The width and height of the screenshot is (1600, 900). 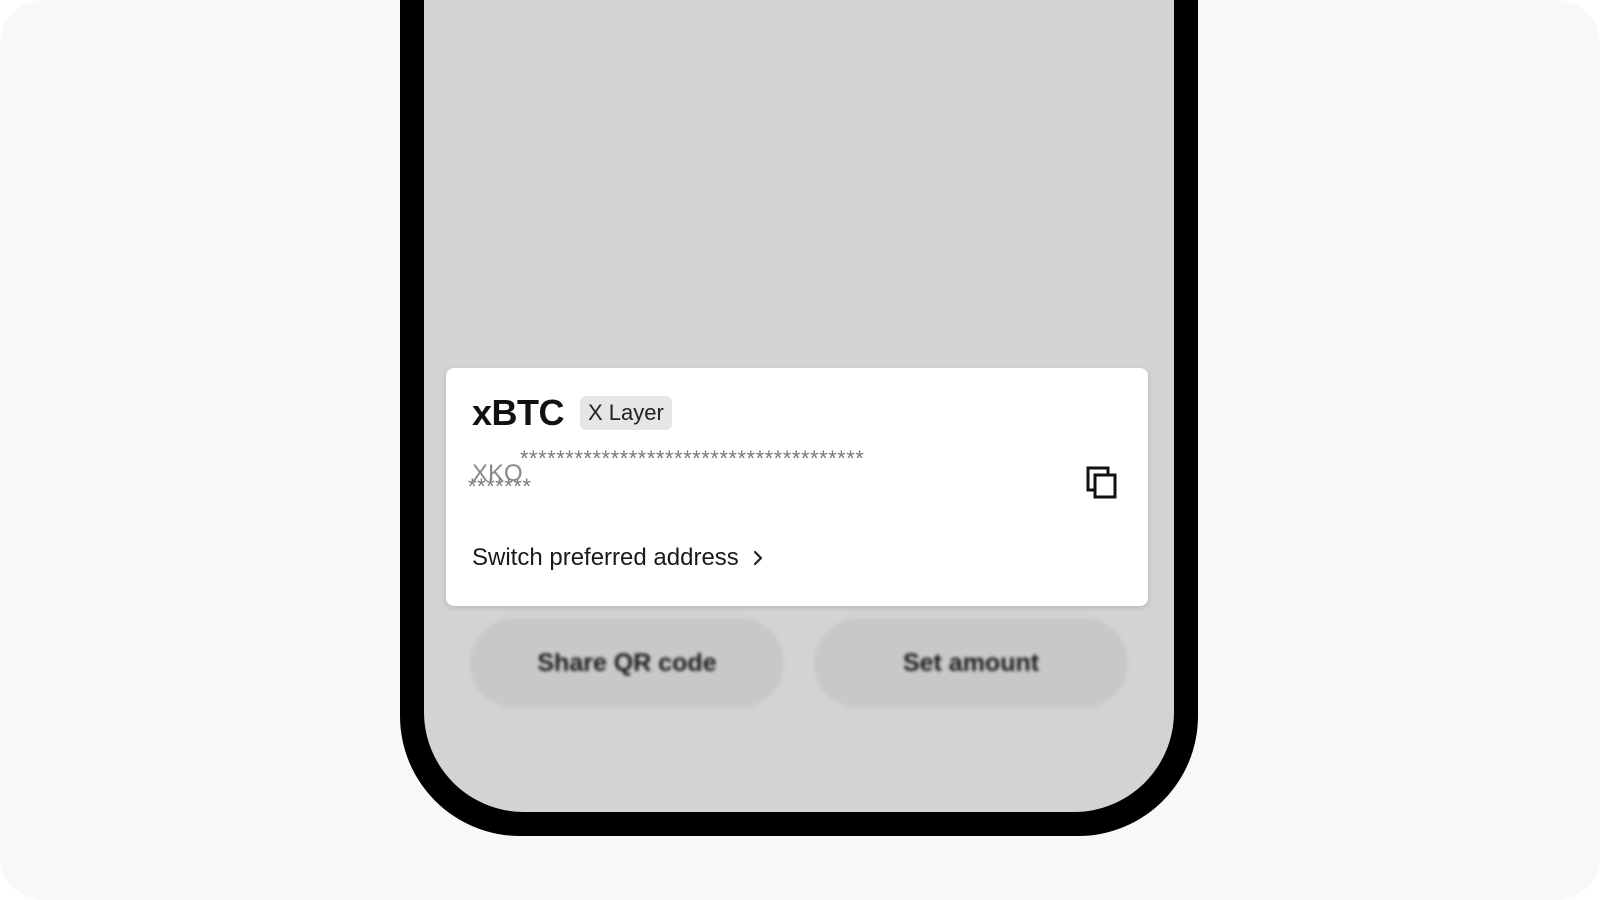 What do you see at coordinates (971, 663) in the screenshot?
I see `set-amount-button: Set amount` at bounding box center [971, 663].